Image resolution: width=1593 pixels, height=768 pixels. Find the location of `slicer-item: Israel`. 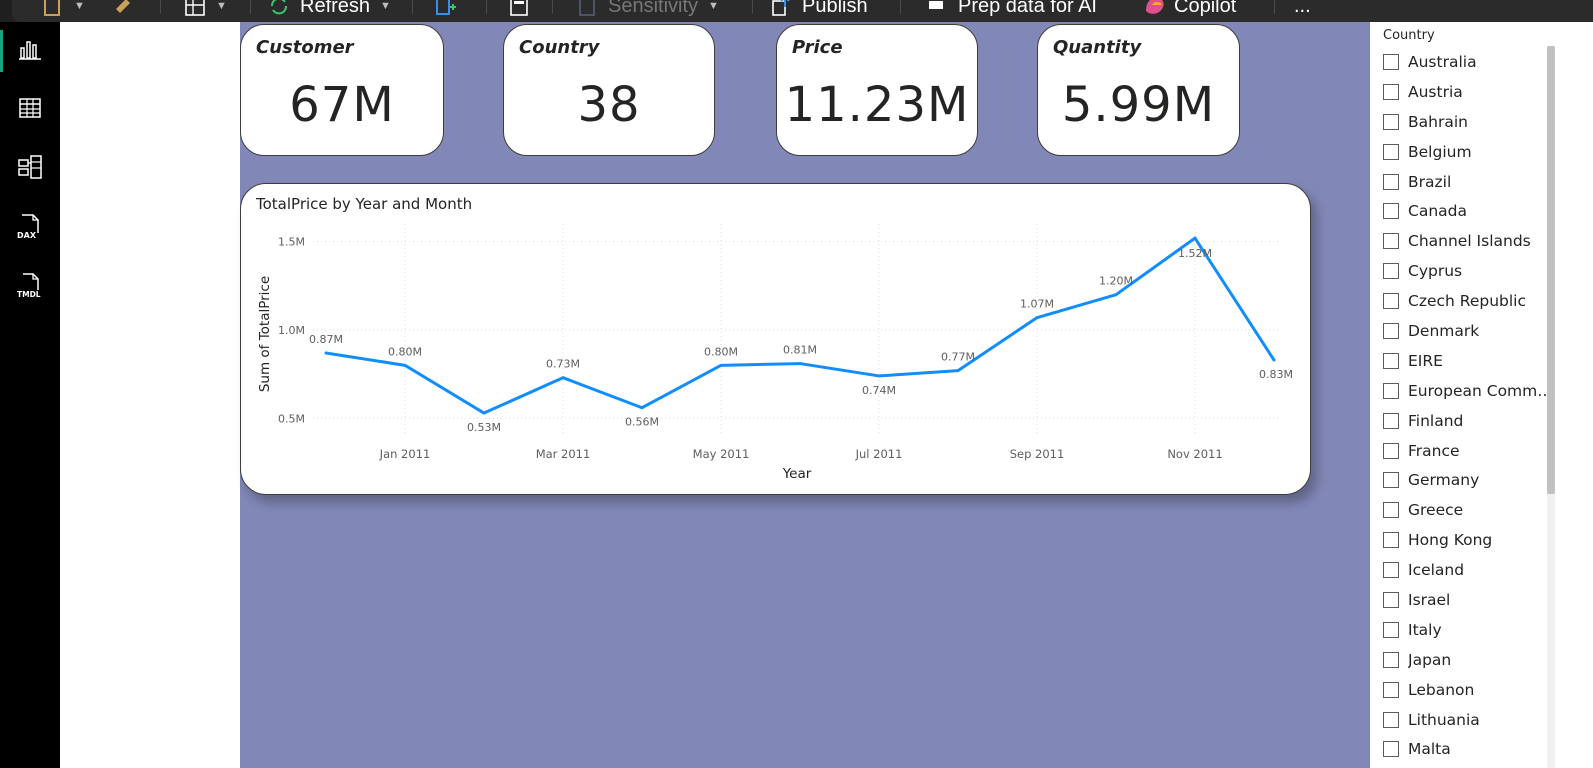

slicer-item: Israel is located at coordinates (1468, 600).